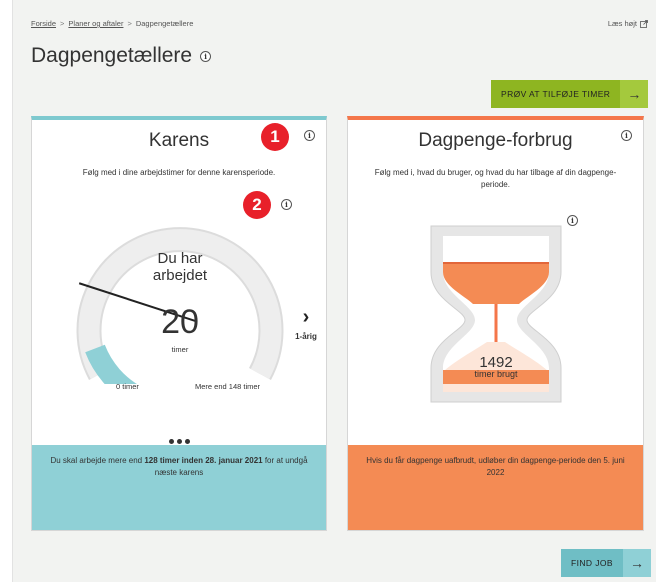 The width and height of the screenshot is (656, 582). I want to click on used-hours-label: timer brugt, so click(496, 374).